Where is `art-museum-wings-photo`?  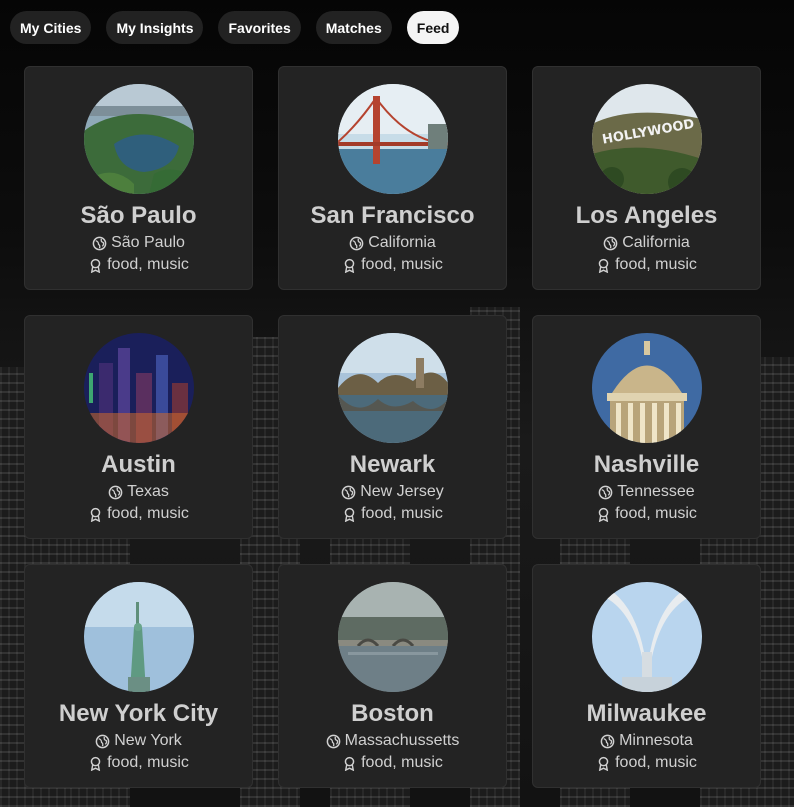 art-museum-wings-photo is located at coordinates (646, 637).